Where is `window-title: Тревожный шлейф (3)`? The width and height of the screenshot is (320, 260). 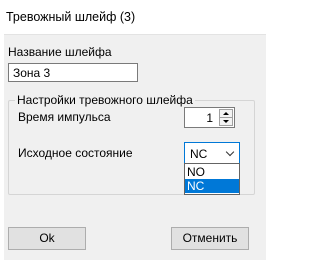
window-title: Тревожный шлейф (3) is located at coordinates (71, 17).